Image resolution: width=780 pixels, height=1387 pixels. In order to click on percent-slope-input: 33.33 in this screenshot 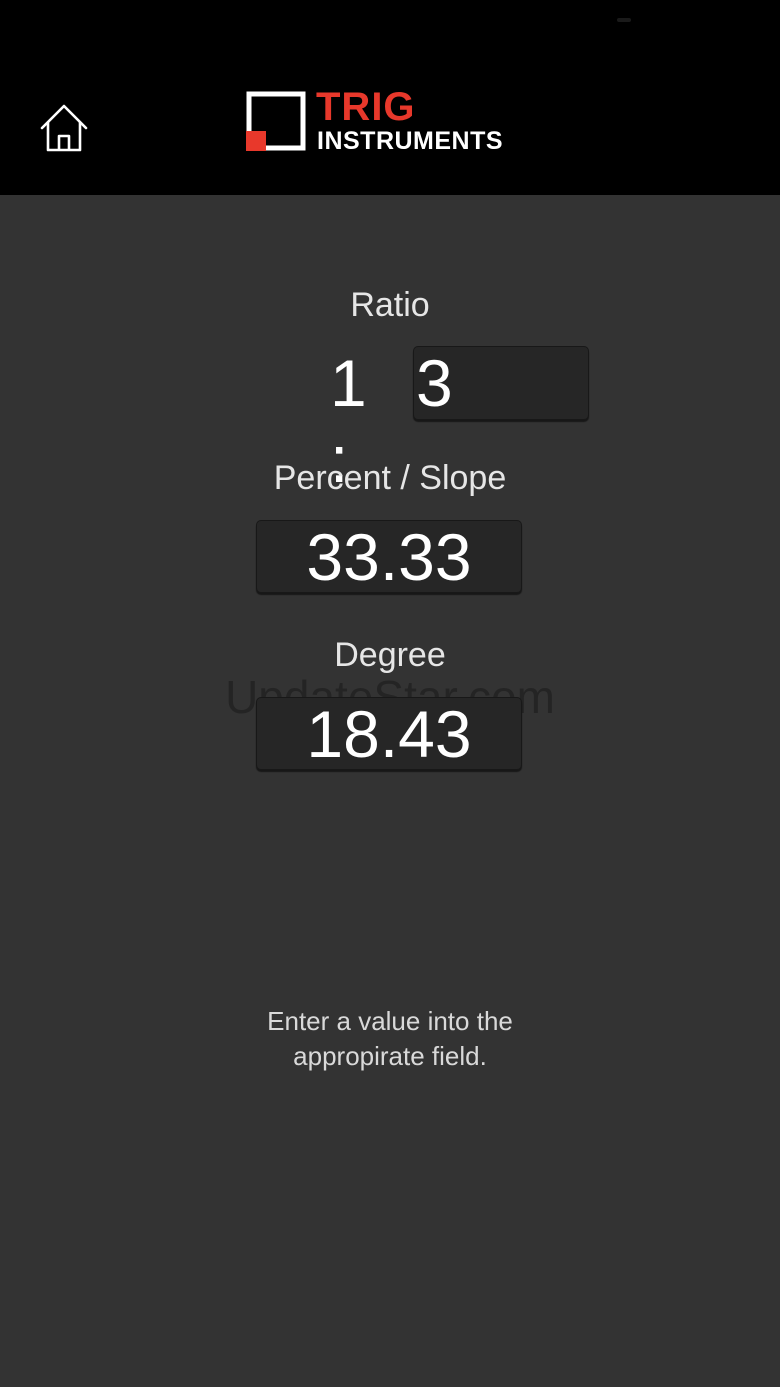, I will do `click(389, 557)`.